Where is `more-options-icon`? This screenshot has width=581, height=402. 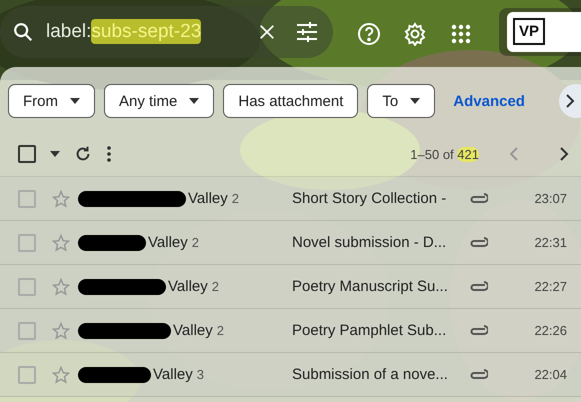
more-options-icon is located at coordinates (109, 154).